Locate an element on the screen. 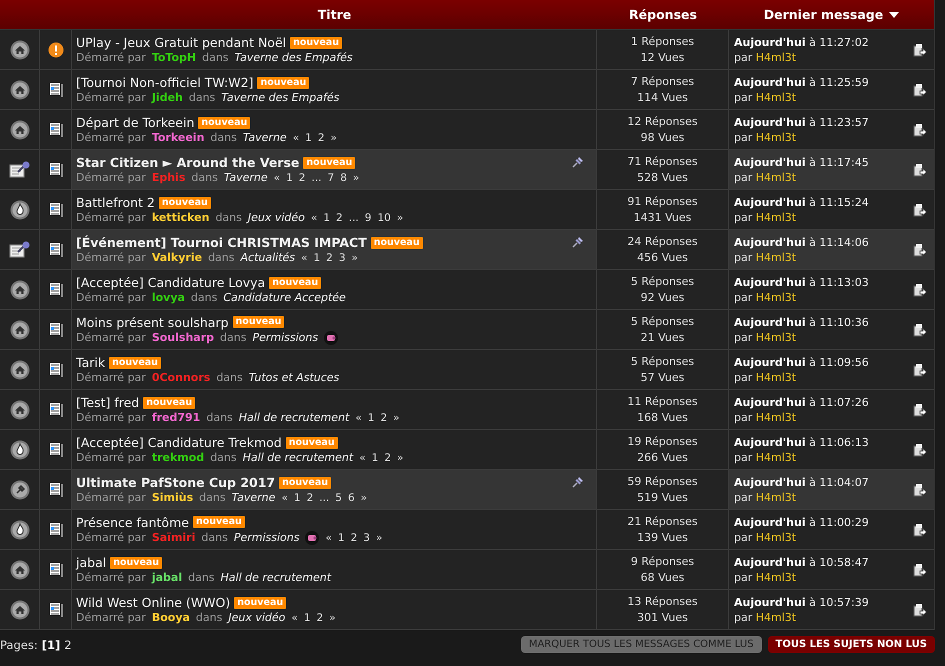 This screenshot has width=945, height=666. topic-row: Départ de Torkeein nouveau Démarré par Torkeein dans Taverne « 1 2 » 12 Réponses 98 Vues Aujourd'hui à 11:23:57 par H4ml3t is located at coordinates (467, 130).